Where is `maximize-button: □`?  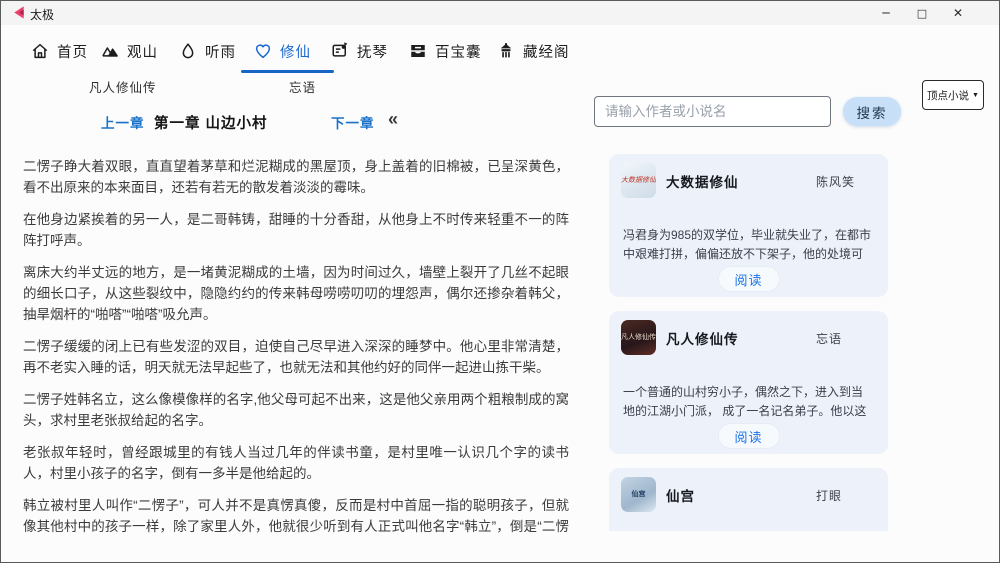 maximize-button: □ is located at coordinates (922, 13).